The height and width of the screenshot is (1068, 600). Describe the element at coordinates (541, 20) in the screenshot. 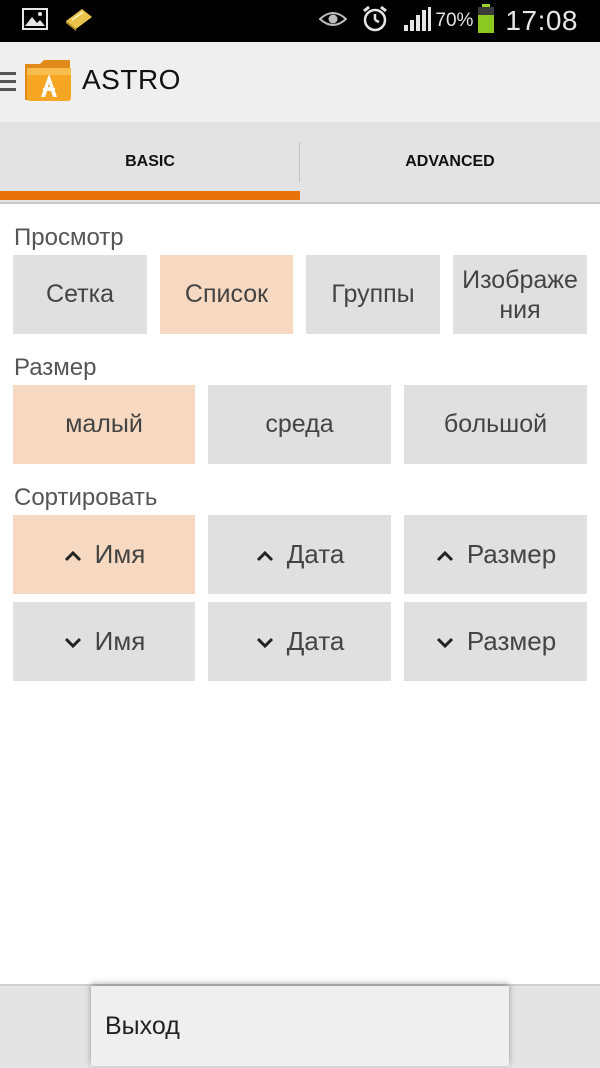

I see `clock: 17:08` at that location.